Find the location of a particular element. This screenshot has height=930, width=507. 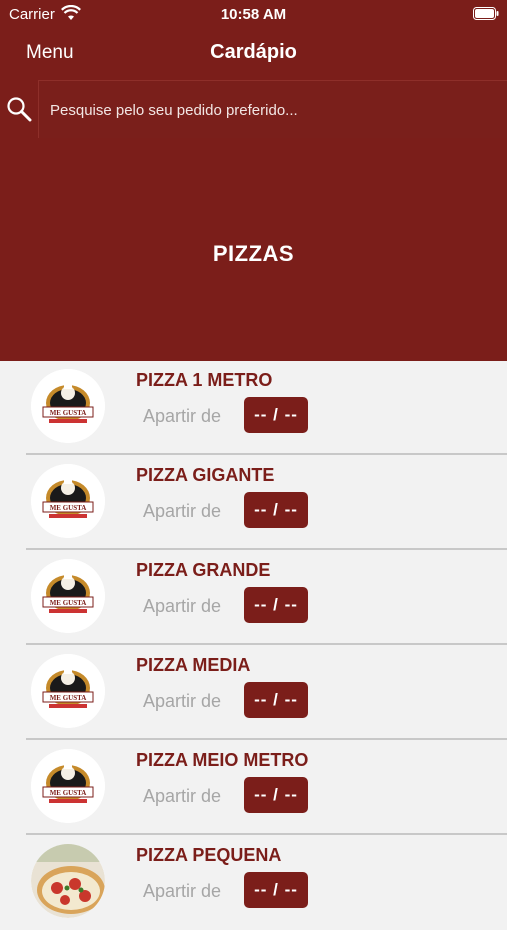

status-bar: Carrier 10:58 AM is located at coordinates (253, 14).